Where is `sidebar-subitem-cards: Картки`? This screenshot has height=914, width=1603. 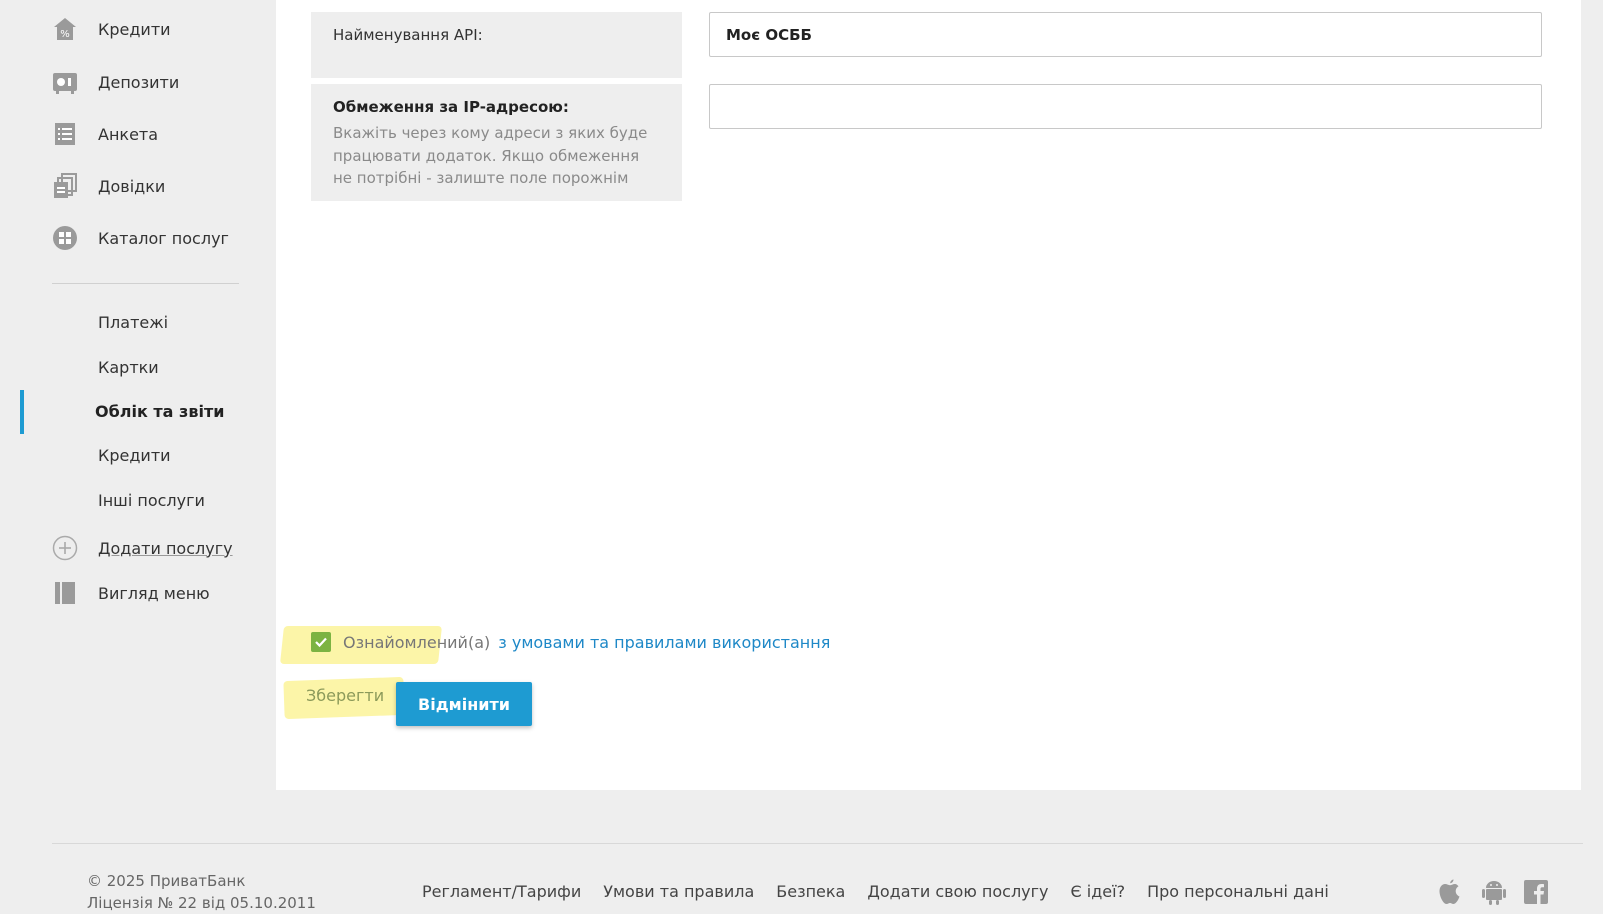 sidebar-subitem-cards: Картки is located at coordinates (128, 367).